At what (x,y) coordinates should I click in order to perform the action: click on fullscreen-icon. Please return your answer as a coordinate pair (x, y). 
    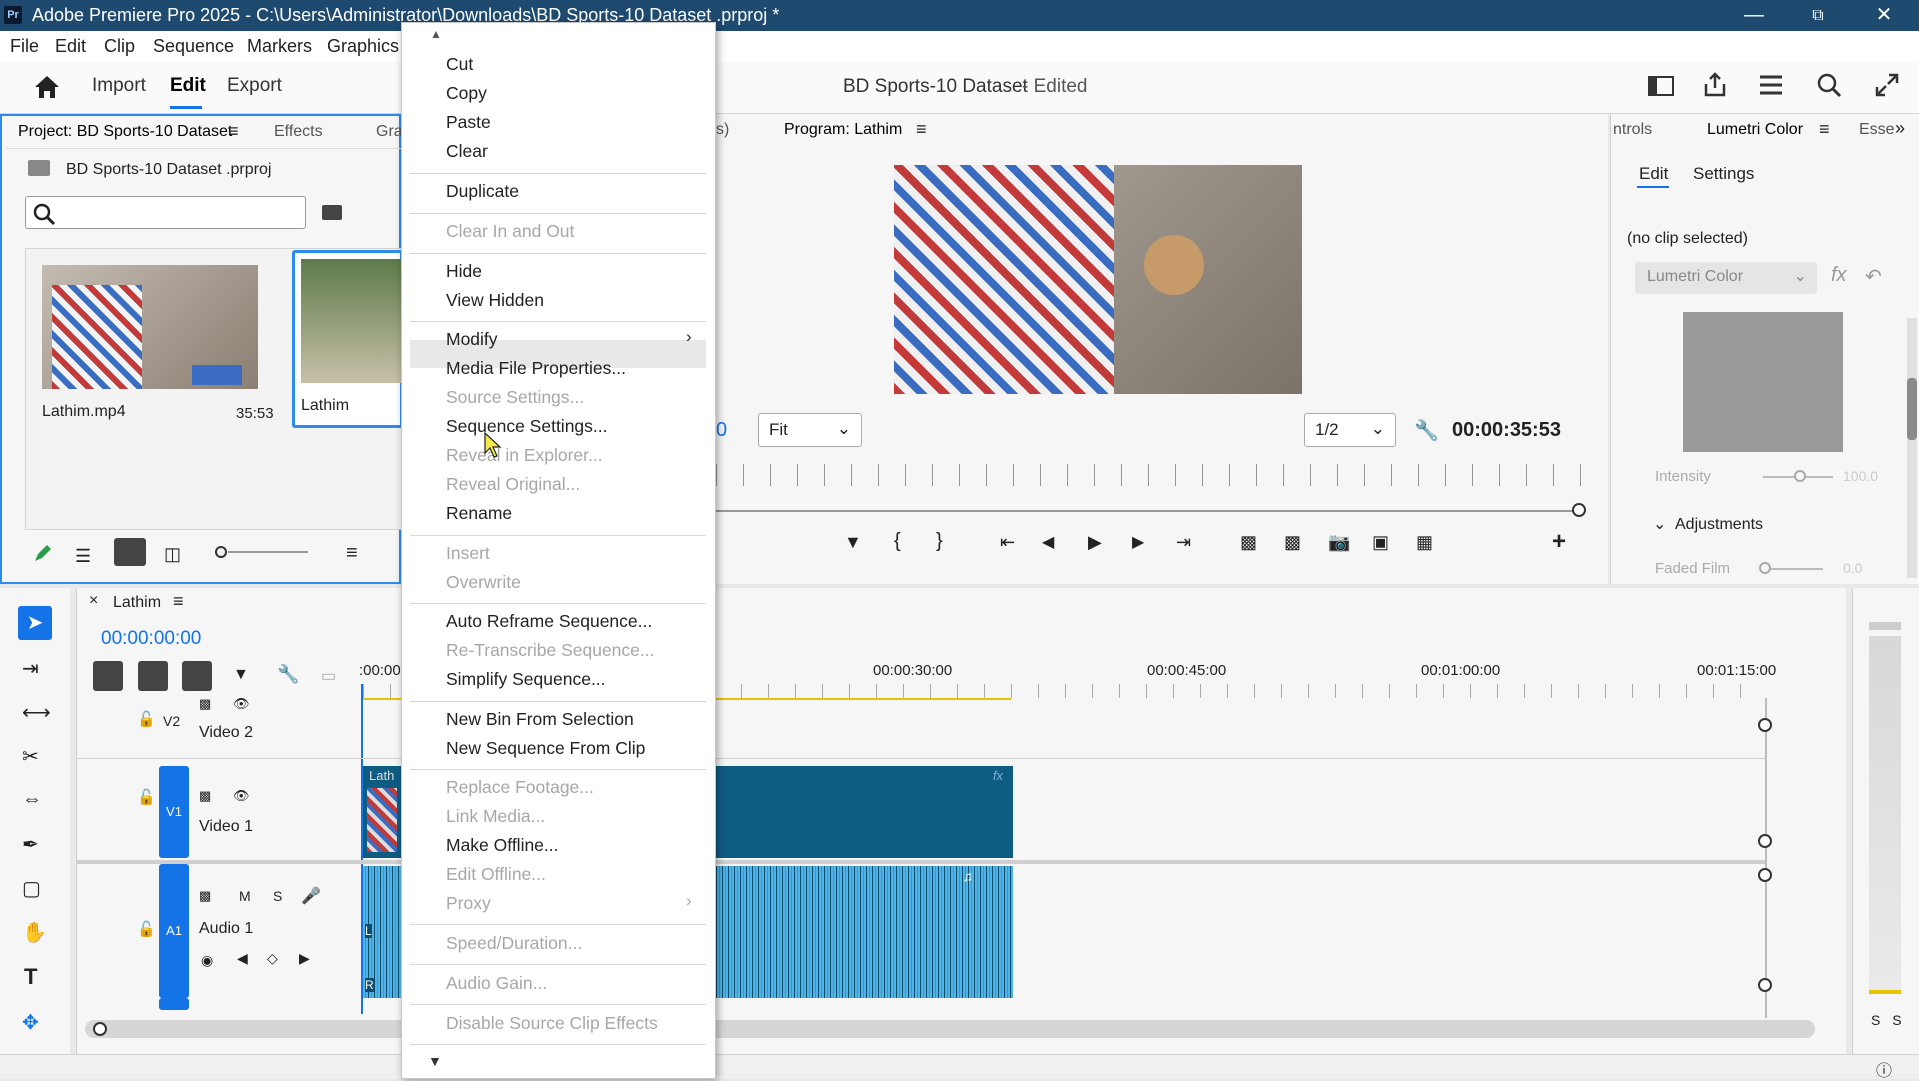
    Looking at the image, I should click on (1887, 85).